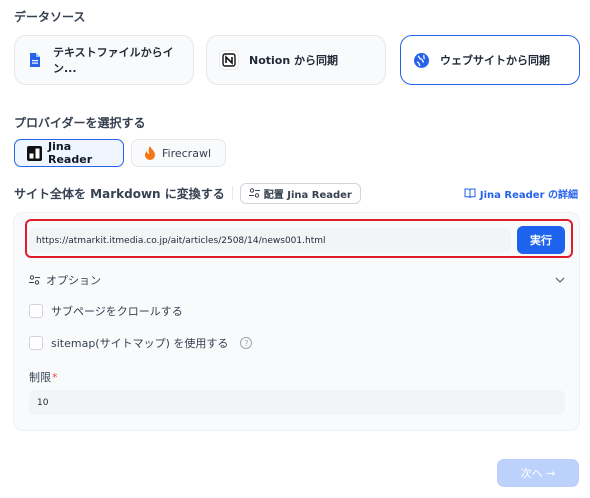 This screenshot has width=590, height=498. What do you see at coordinates (307, 195) in the screenshot?
I see `config-button-label: 配置 Jina Reader` at bounding box center [307, 195].